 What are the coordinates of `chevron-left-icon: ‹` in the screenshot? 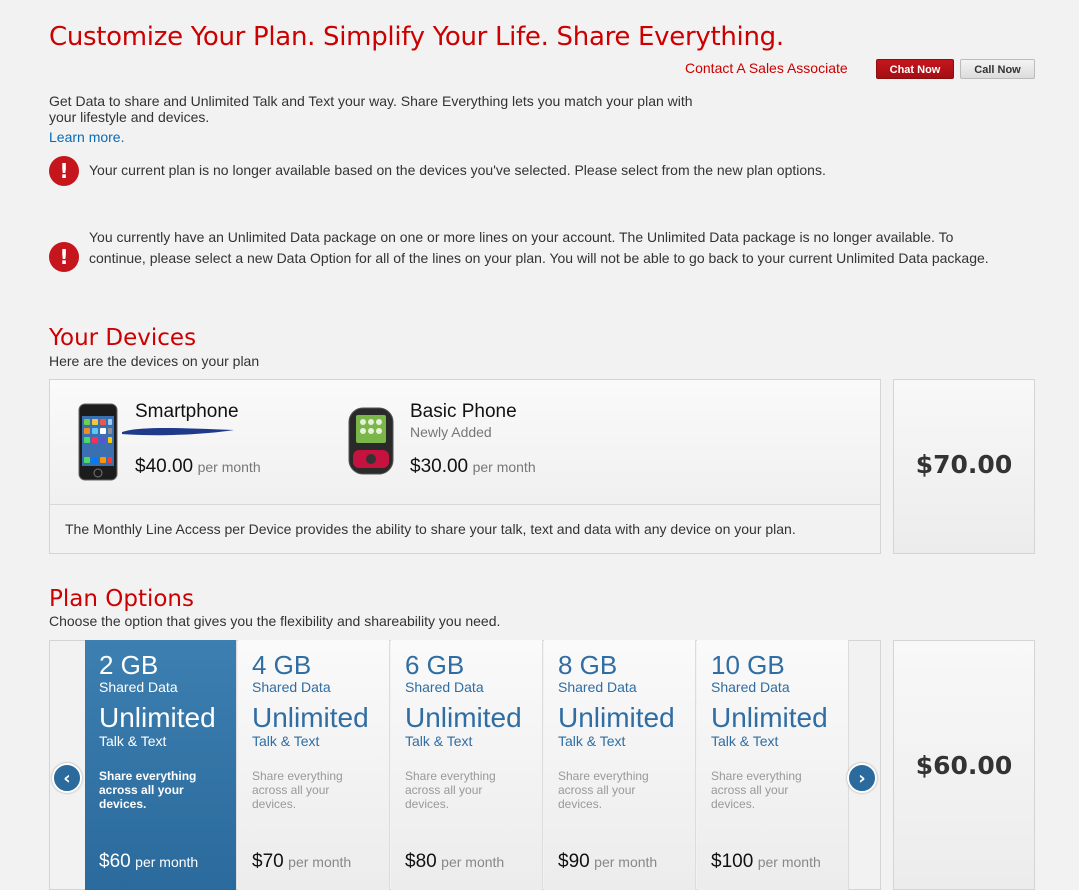 It's located at (67, 778).